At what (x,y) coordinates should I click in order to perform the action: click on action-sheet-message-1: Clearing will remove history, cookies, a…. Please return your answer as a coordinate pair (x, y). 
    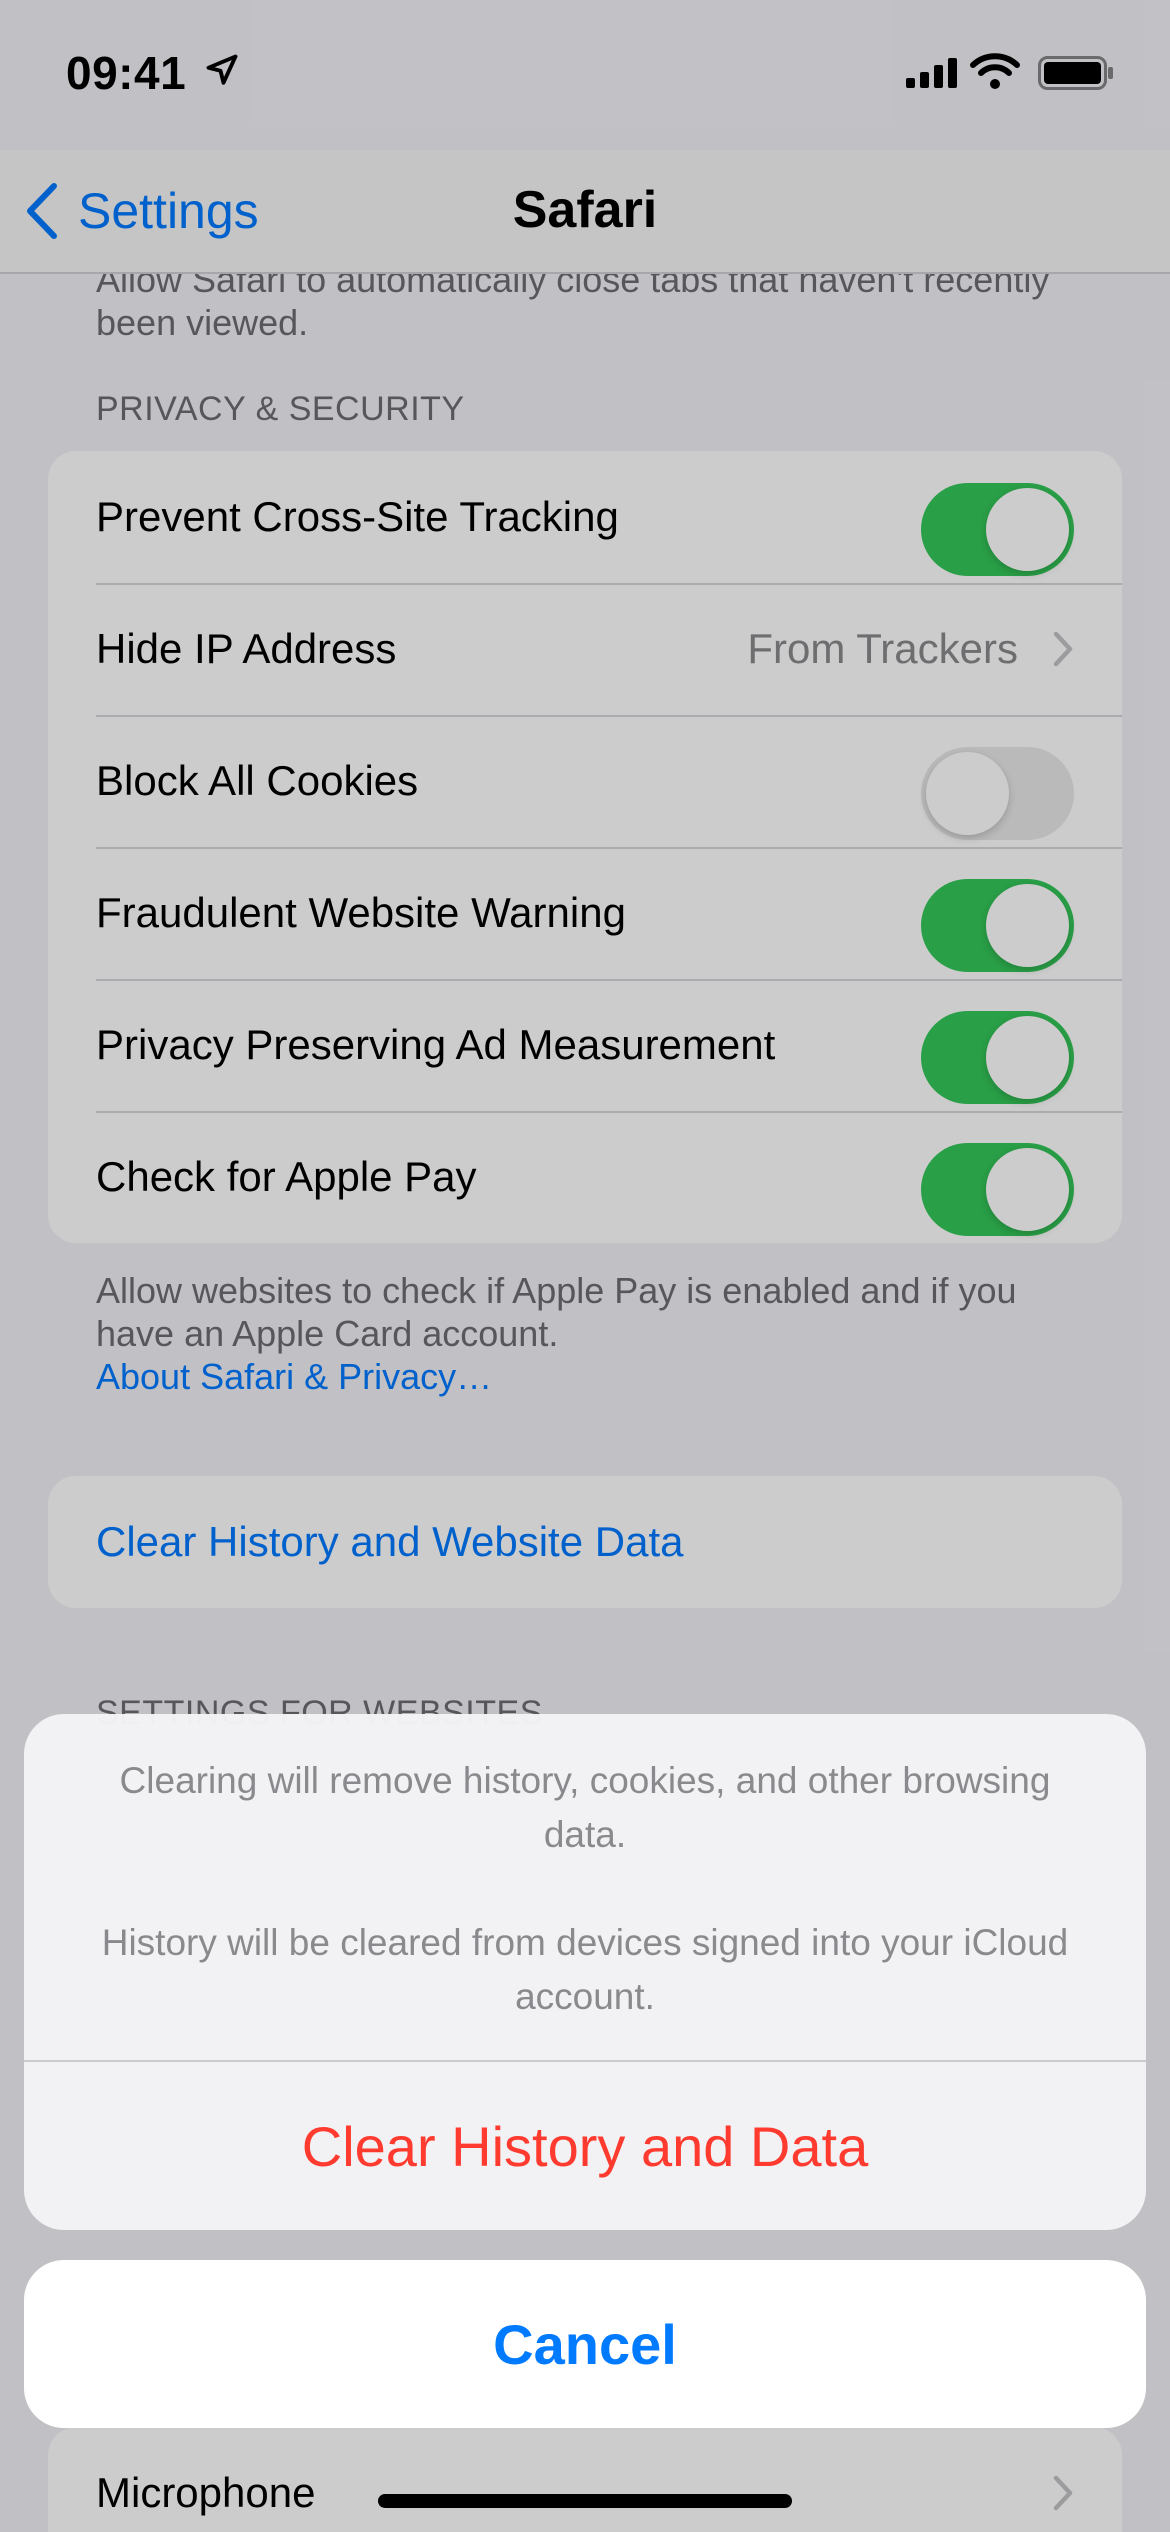
    Looking at the image, I should click on (585, 1807).